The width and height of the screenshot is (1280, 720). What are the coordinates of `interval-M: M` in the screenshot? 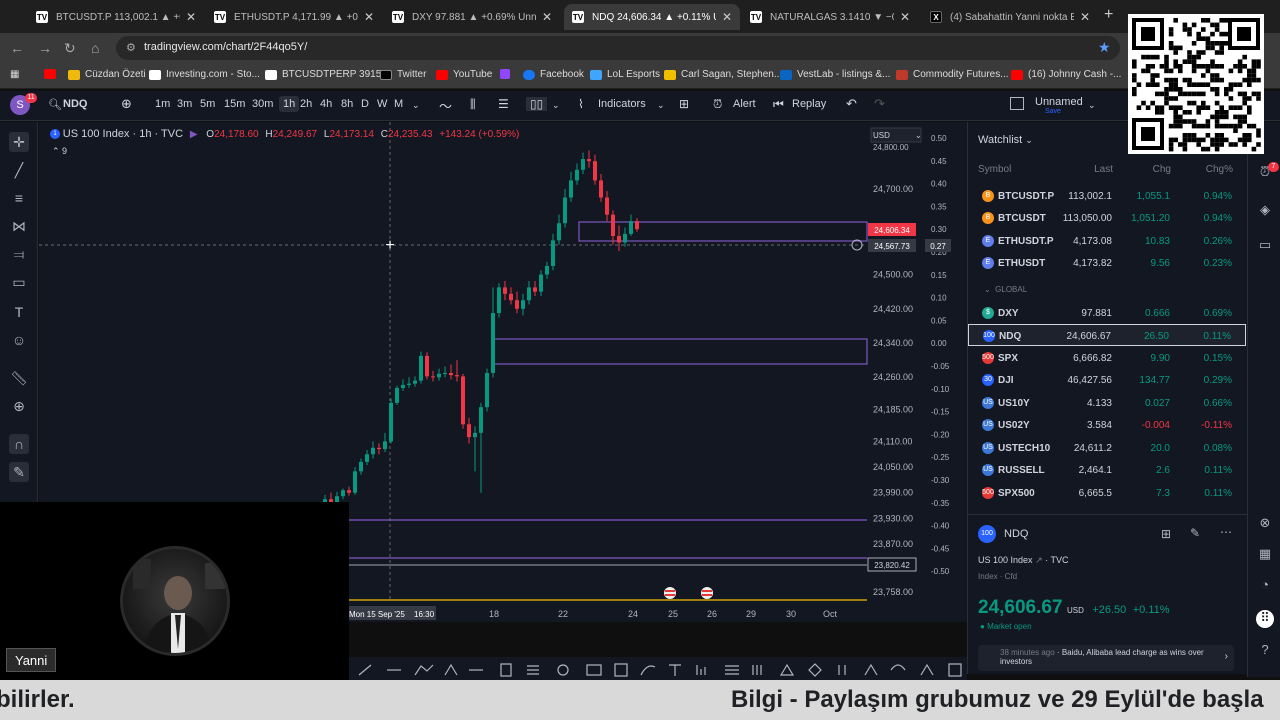 It's located at (398, 104).